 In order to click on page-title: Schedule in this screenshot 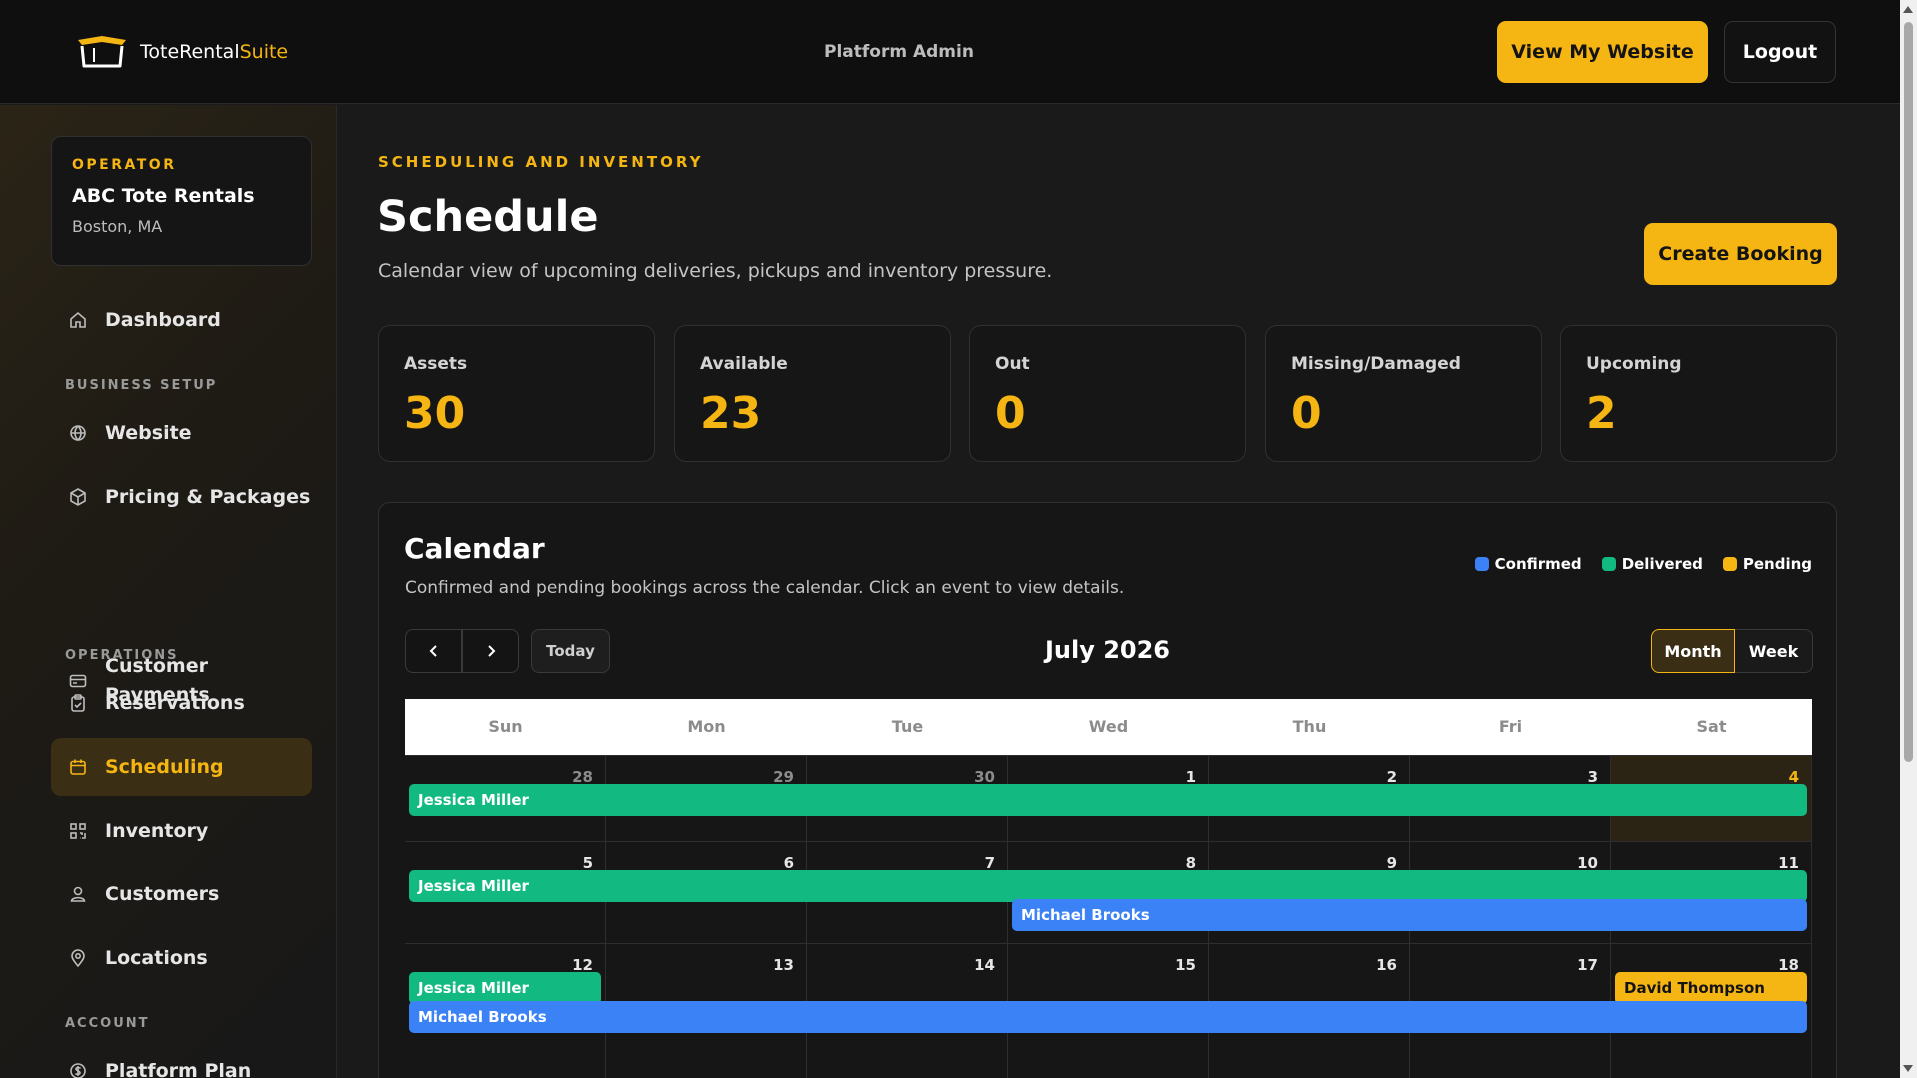, I will do `click(488, 217)`.